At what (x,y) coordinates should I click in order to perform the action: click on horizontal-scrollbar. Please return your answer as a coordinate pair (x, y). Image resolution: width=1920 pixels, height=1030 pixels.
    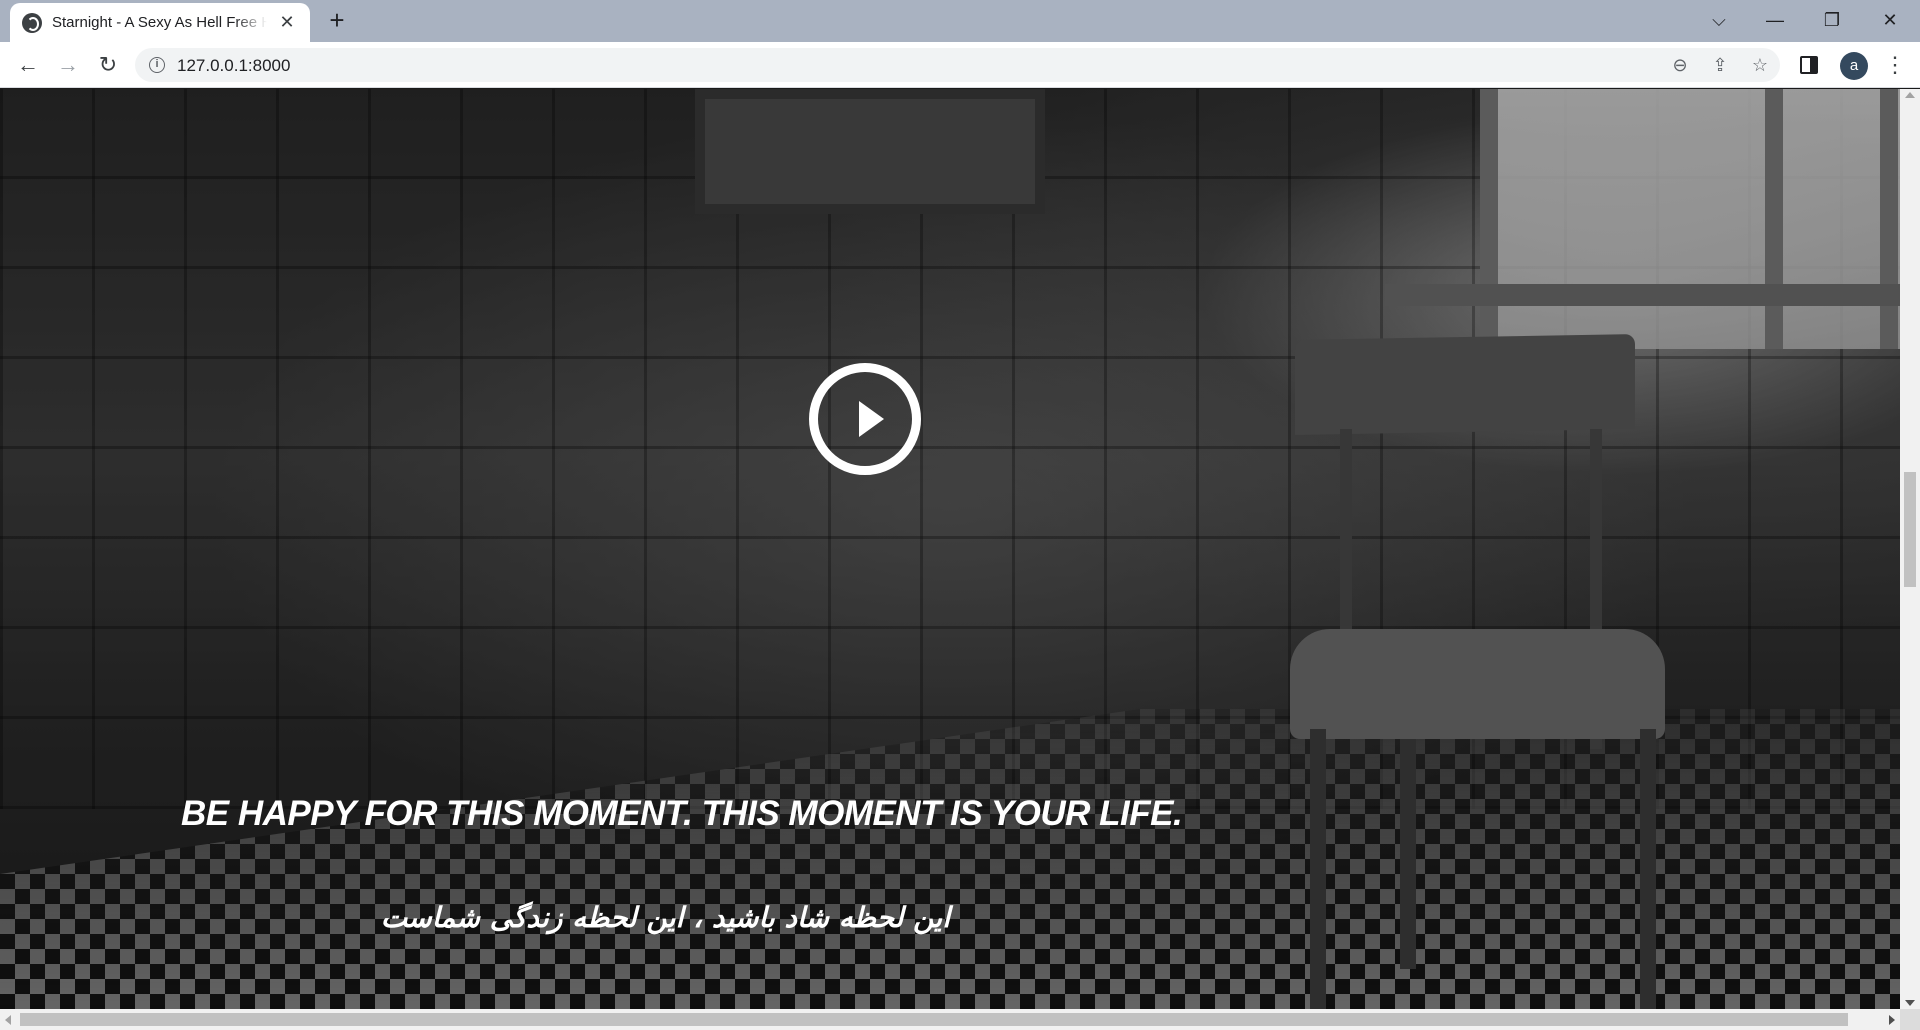
    Looking at the image, I should click on (950, 1019).